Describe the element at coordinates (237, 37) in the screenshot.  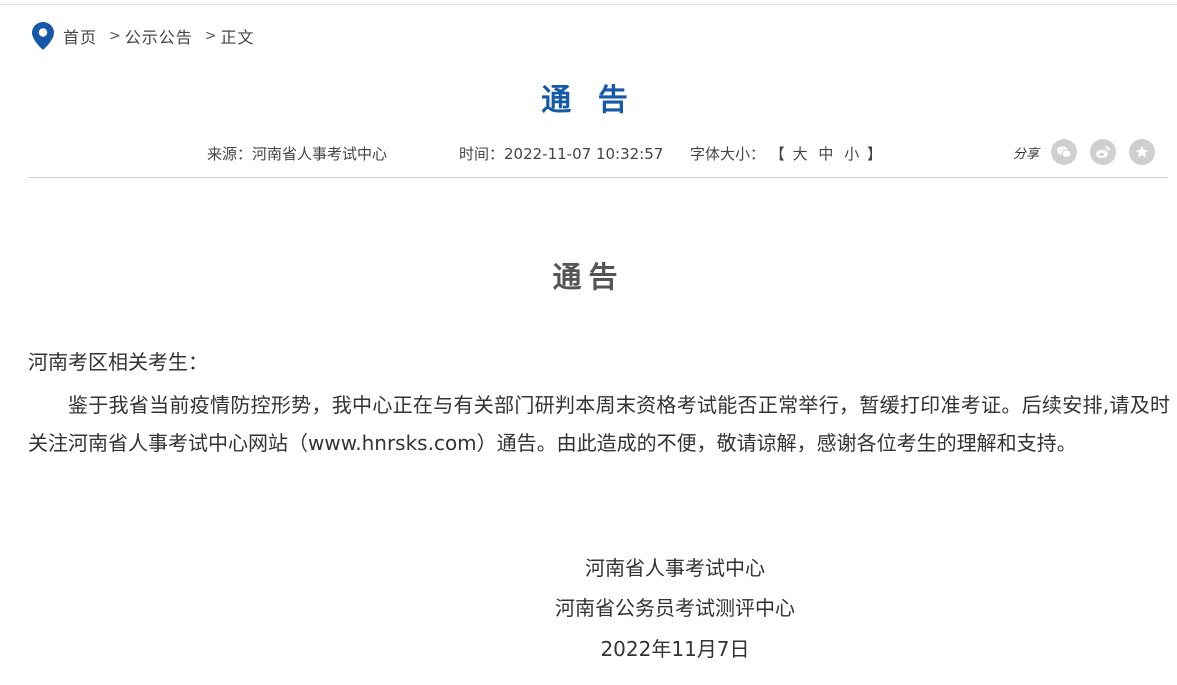
I see `breadcrumb-current: 正文` at that location.